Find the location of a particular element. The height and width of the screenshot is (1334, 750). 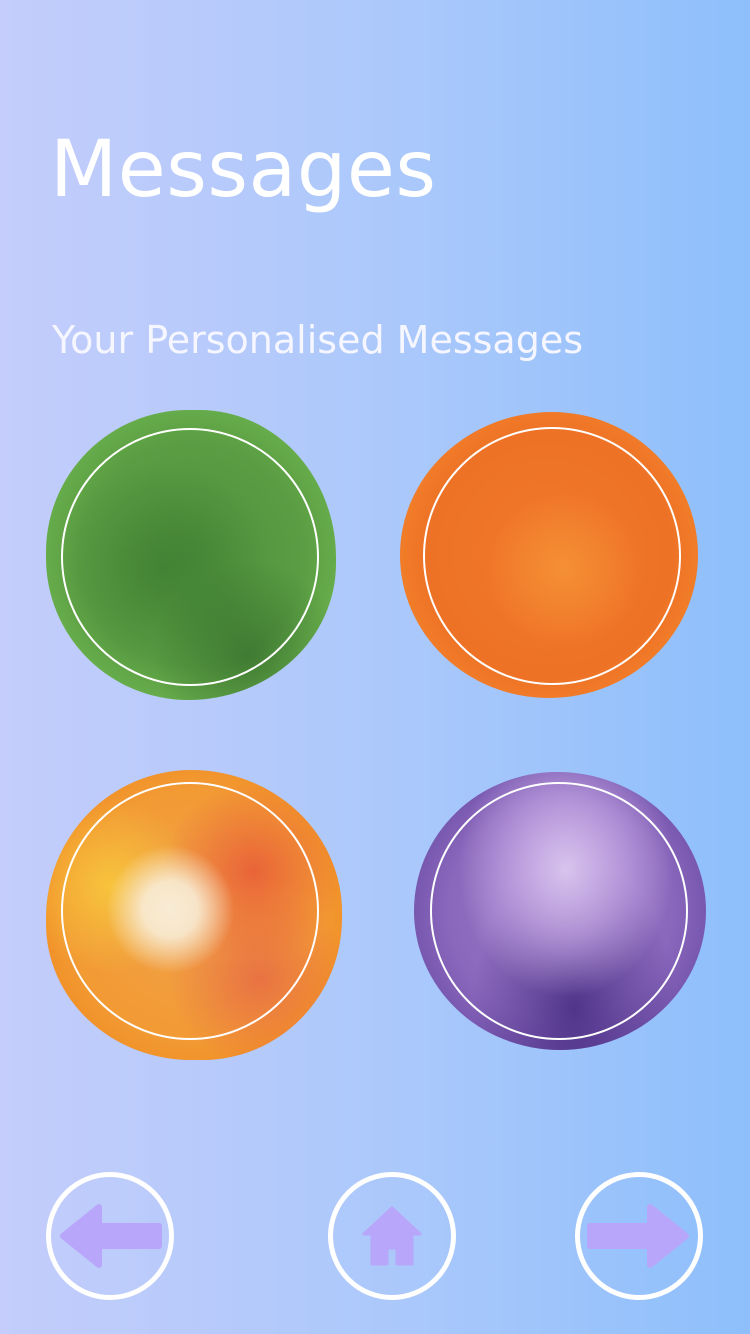

arrow-left-icon is located at coordinates (110, 1236).